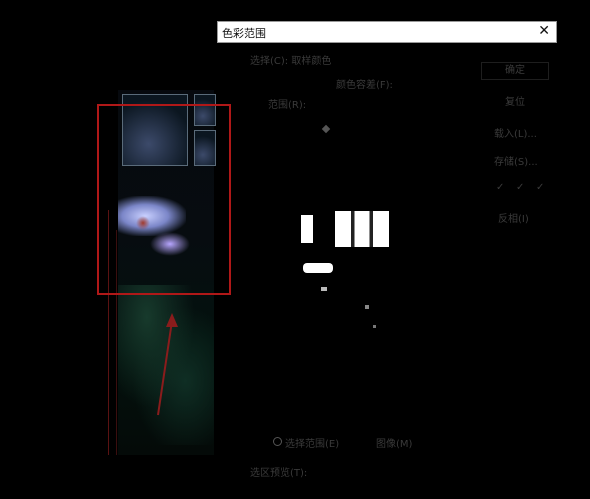 This screenshot has width=590, height=499. I want to click on eyedropper-icon: ✓, so click(500, 187).